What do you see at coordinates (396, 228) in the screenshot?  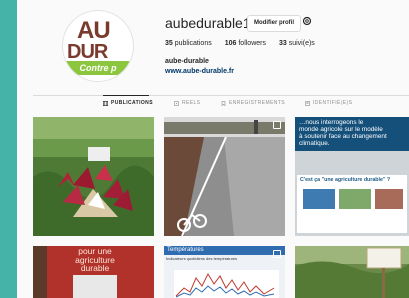 I see `post-watermark: Vimeo` at bounding box center [396, 228].